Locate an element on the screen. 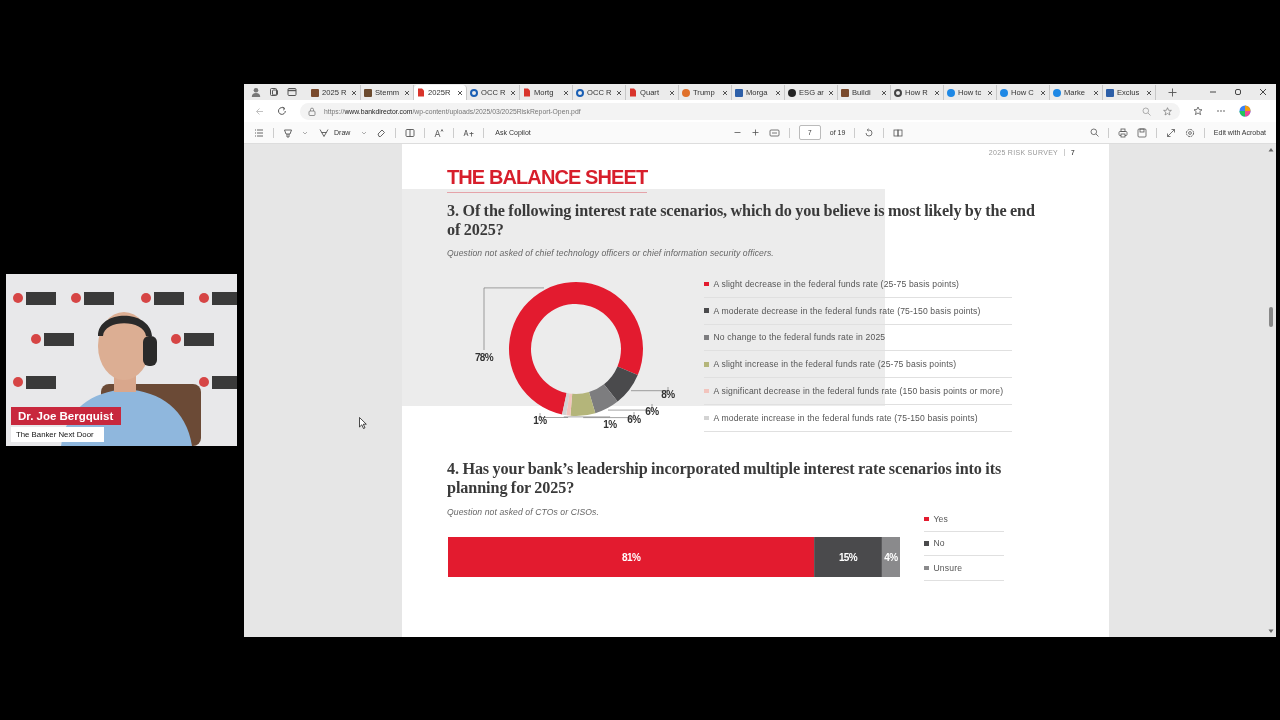 The image size is (1280, 720). translate-icon is located at coordinates (469, 132).